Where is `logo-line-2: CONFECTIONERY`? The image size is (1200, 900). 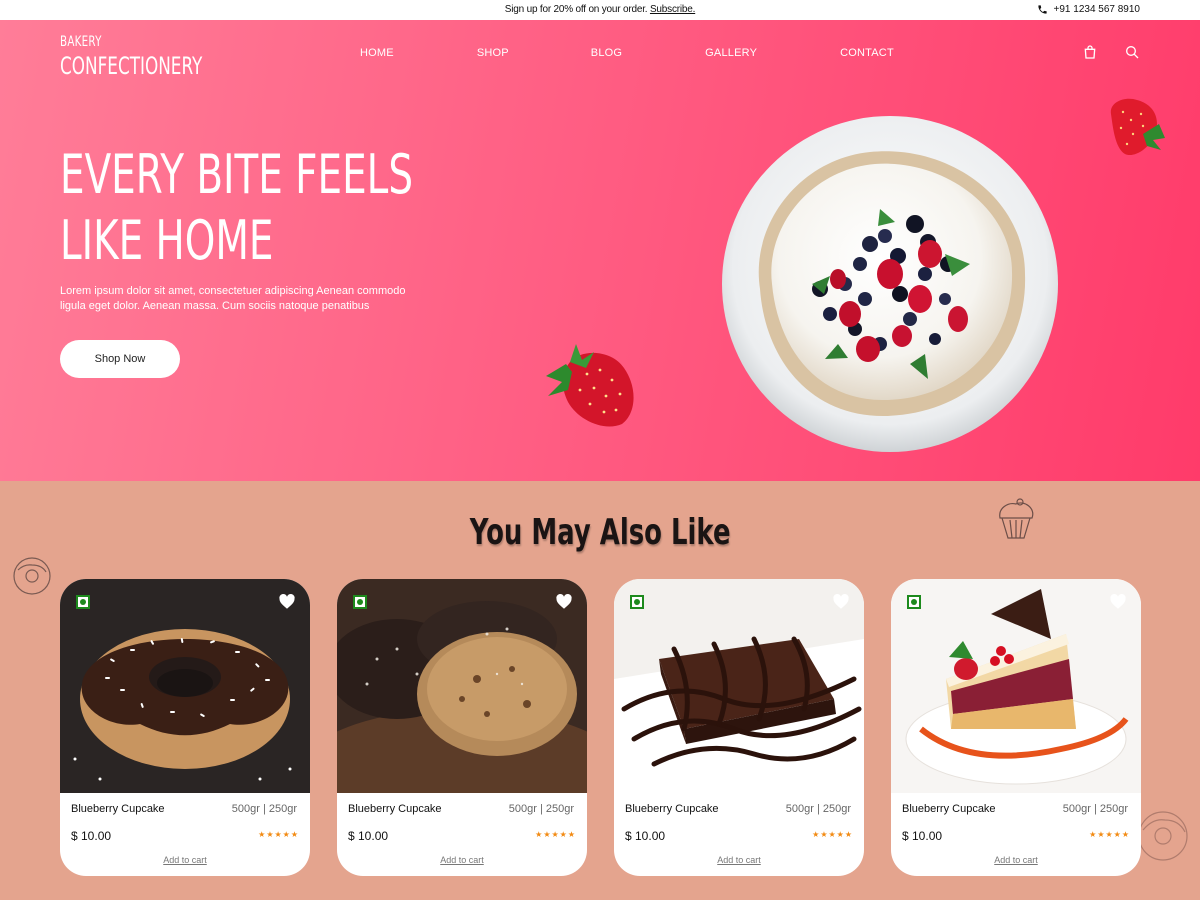 logo-line-2: CONFECTIONERY is located at coordinates (131, 66).